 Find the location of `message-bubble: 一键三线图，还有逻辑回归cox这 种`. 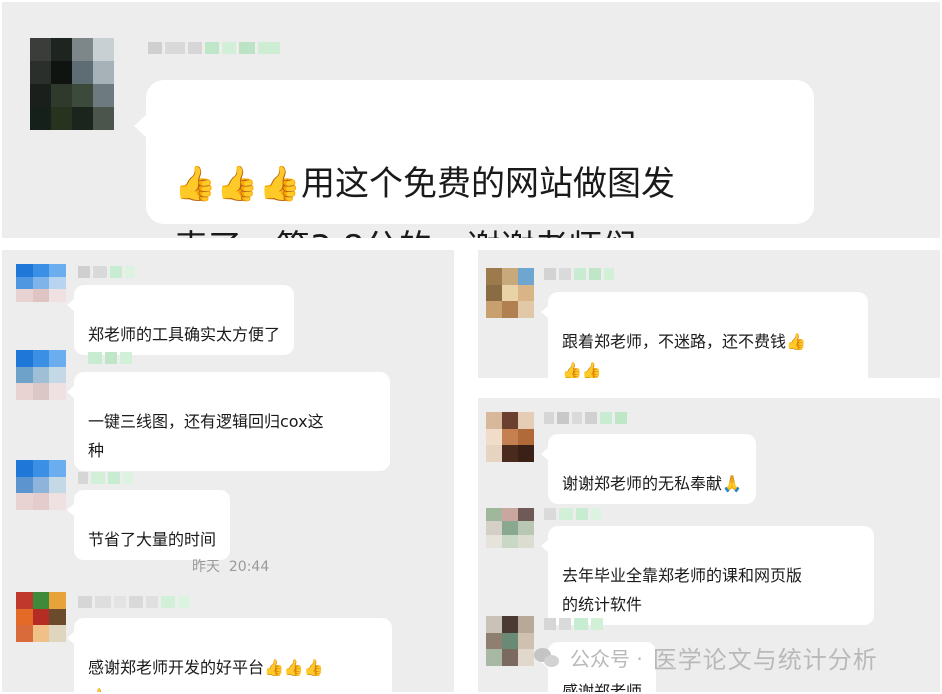

message-bubble: 一键三线图，还有逻辑回归cox这 种 is located at coordinates (228, 421).